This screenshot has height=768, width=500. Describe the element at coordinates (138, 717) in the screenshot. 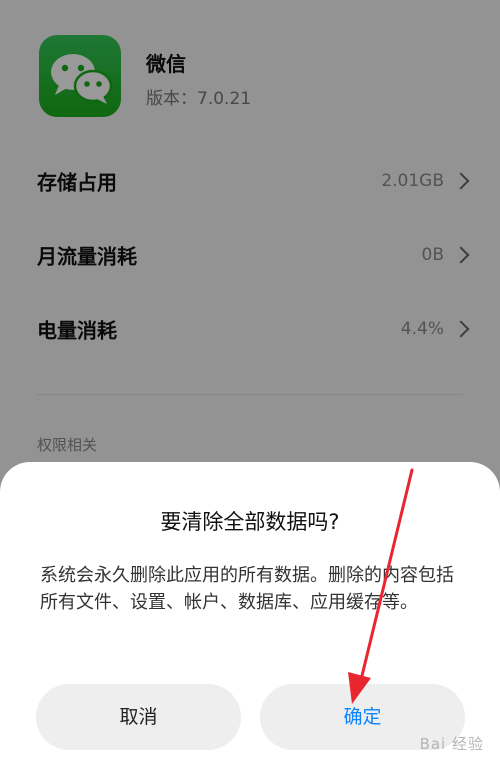

I see `cancel-button: 取消` at that location.